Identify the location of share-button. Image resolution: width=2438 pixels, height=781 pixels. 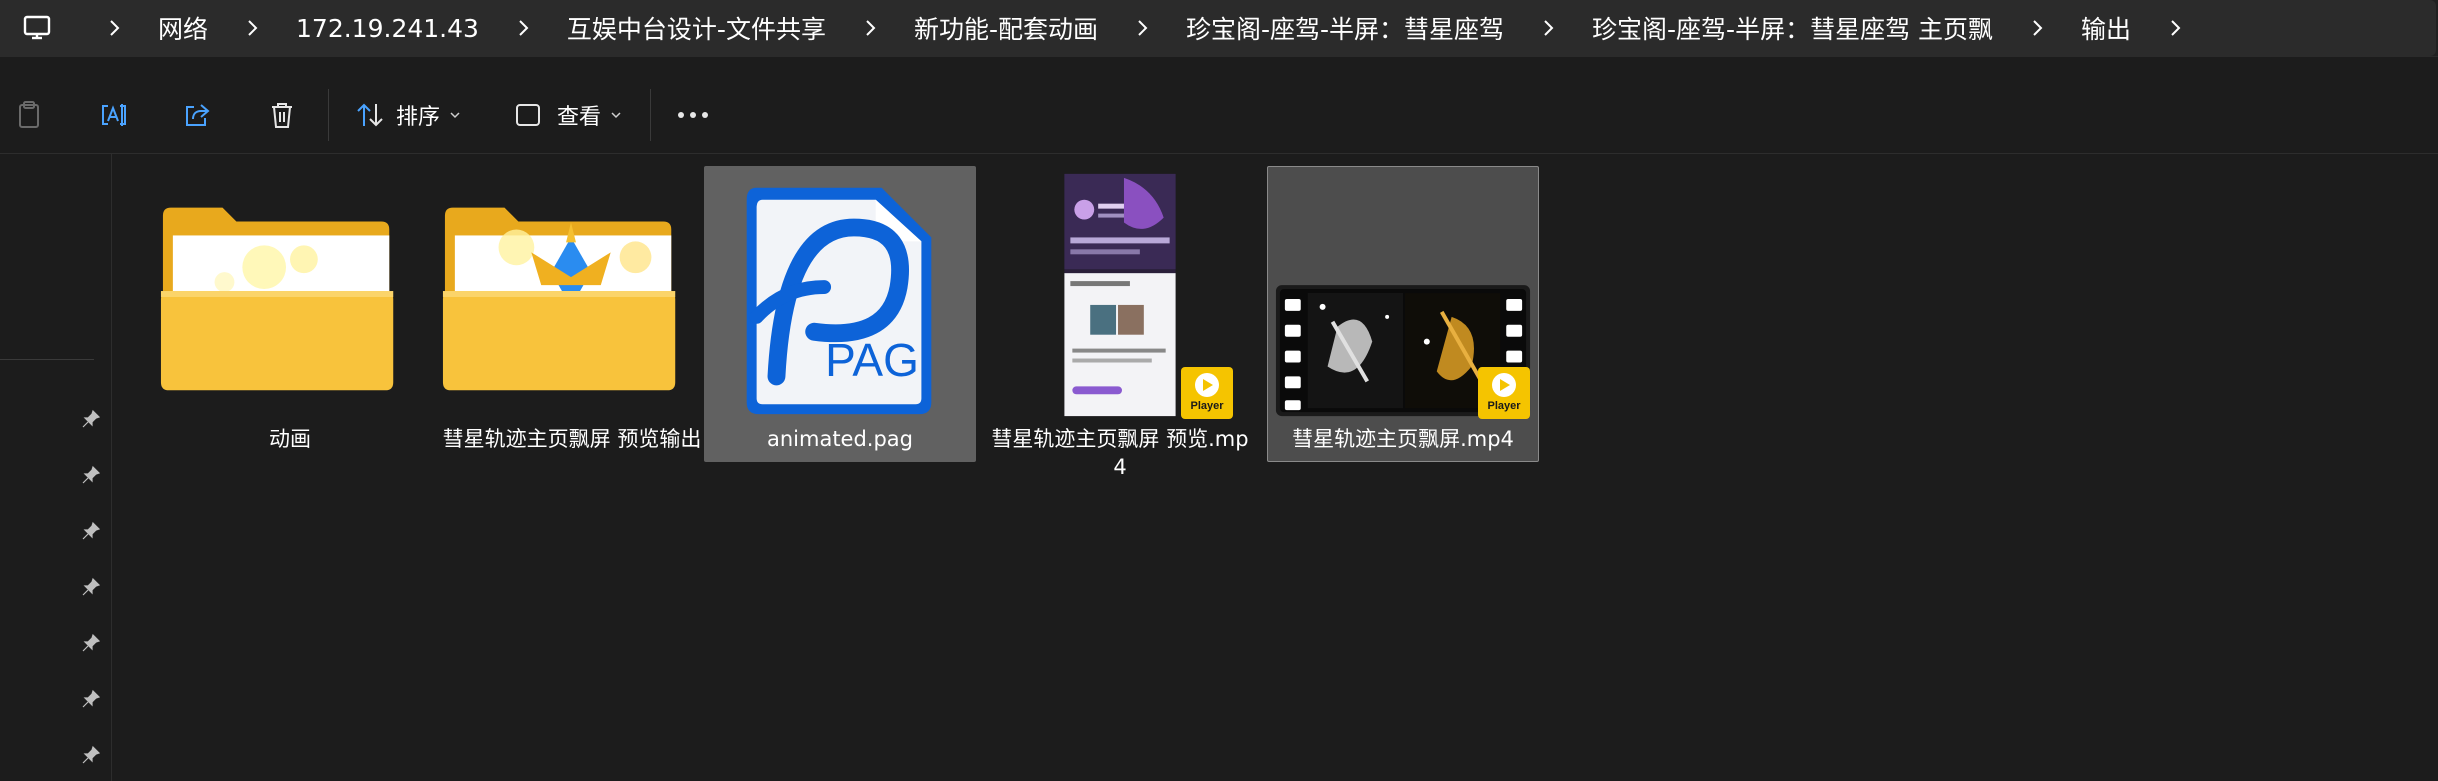
(197, 115).